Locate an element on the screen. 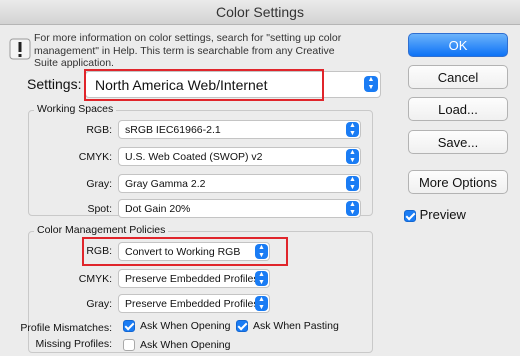 This screenshot has height=356, width=520. missing-opening-checkbox: Ask When Opening is located at coordinates (177, 345).